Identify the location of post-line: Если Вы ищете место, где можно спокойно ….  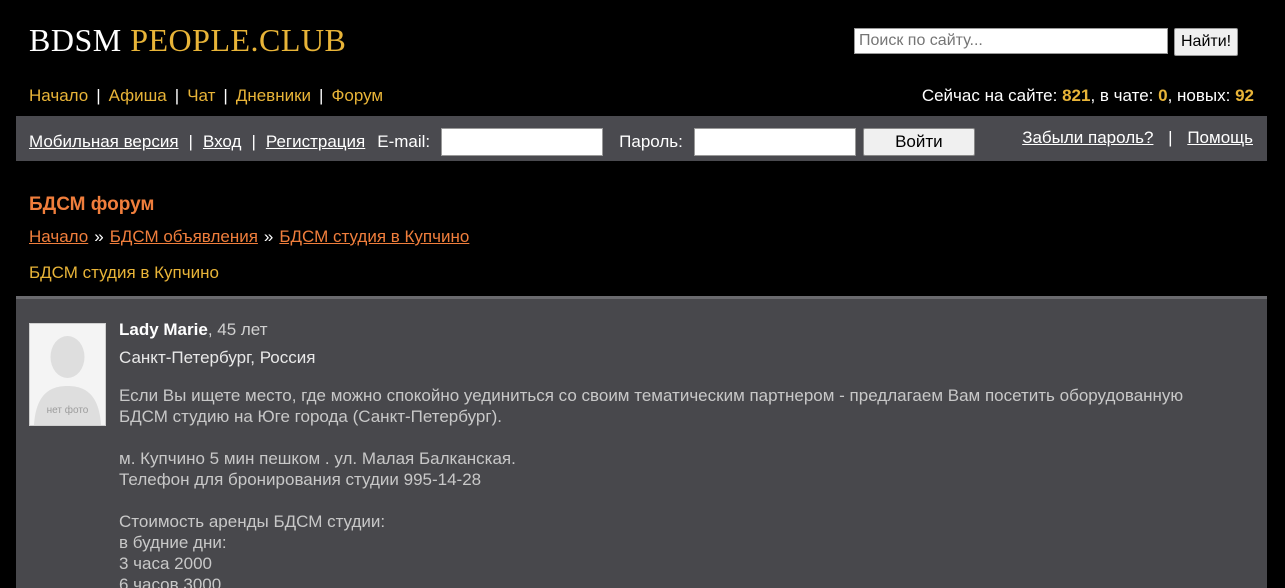
(651, 406).